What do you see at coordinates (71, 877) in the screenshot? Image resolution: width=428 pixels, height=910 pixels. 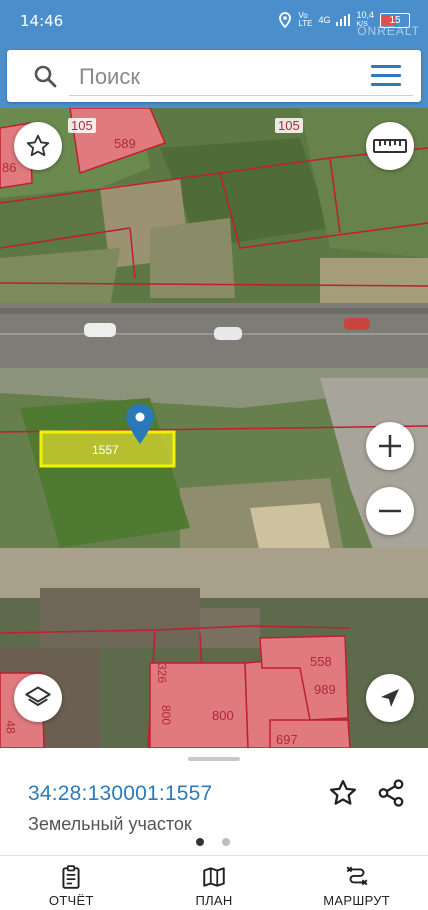 I see `clipboard-icon` at bounding box center [71, 877].